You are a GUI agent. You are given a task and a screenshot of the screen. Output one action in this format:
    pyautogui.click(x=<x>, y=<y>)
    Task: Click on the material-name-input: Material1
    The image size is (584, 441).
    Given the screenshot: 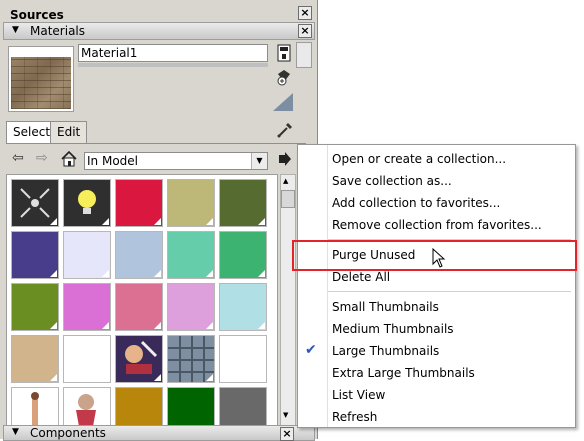 What is the action you would take?
    pyautogui.click(x=173, y=53)
    